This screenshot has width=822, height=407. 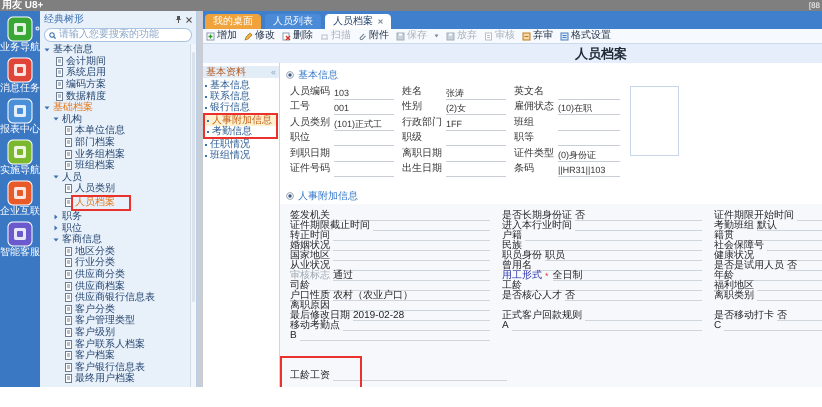 I want to click on tree-item: 客户分类, so click(x=95, y=309).